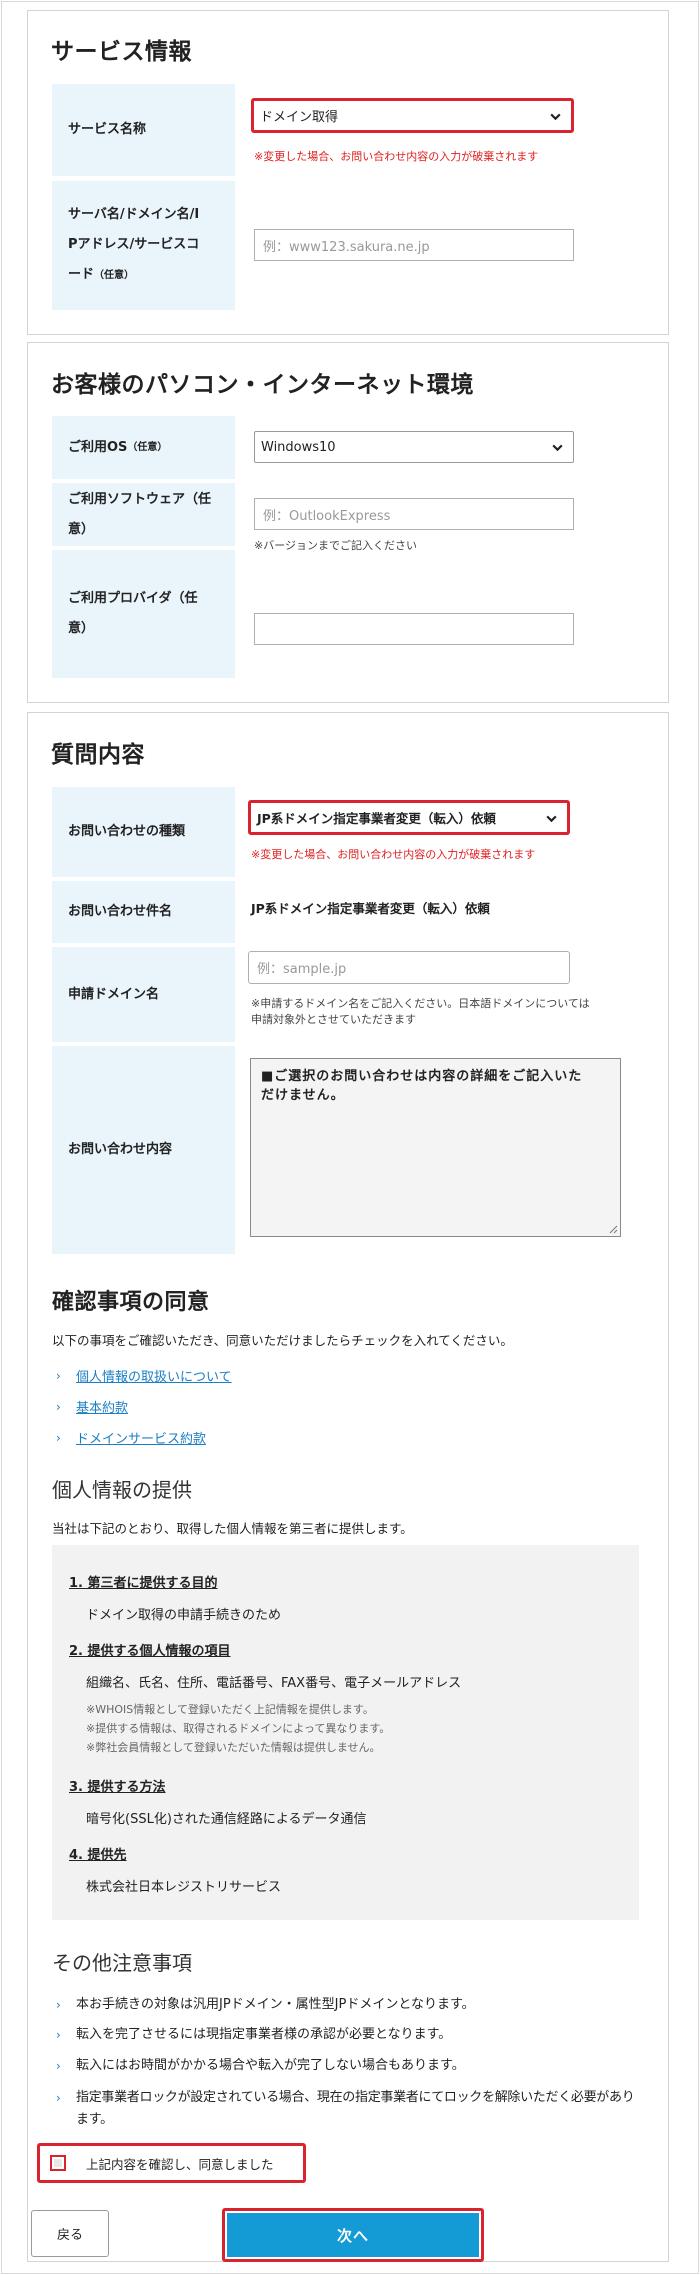 The height and width of the screenshot is (2275, 700). What do you see at coordinates (613, 1229) in the screenshot?
I see `resize-grip-icon` at bounding box center [613, 1229].